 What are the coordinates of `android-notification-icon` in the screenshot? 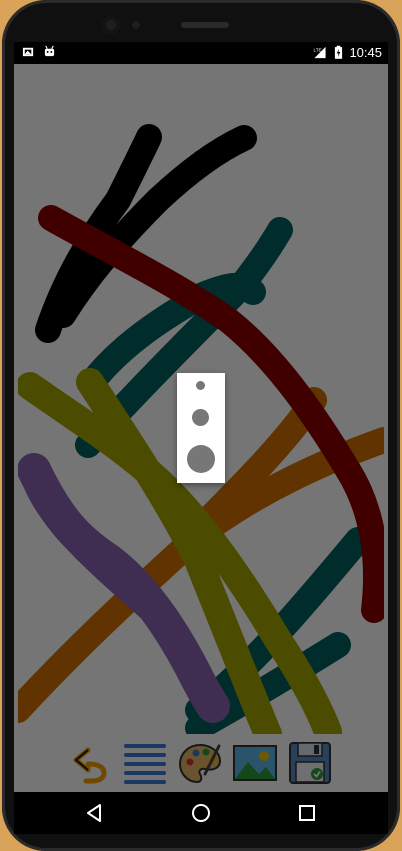 It's located at (49, 51).